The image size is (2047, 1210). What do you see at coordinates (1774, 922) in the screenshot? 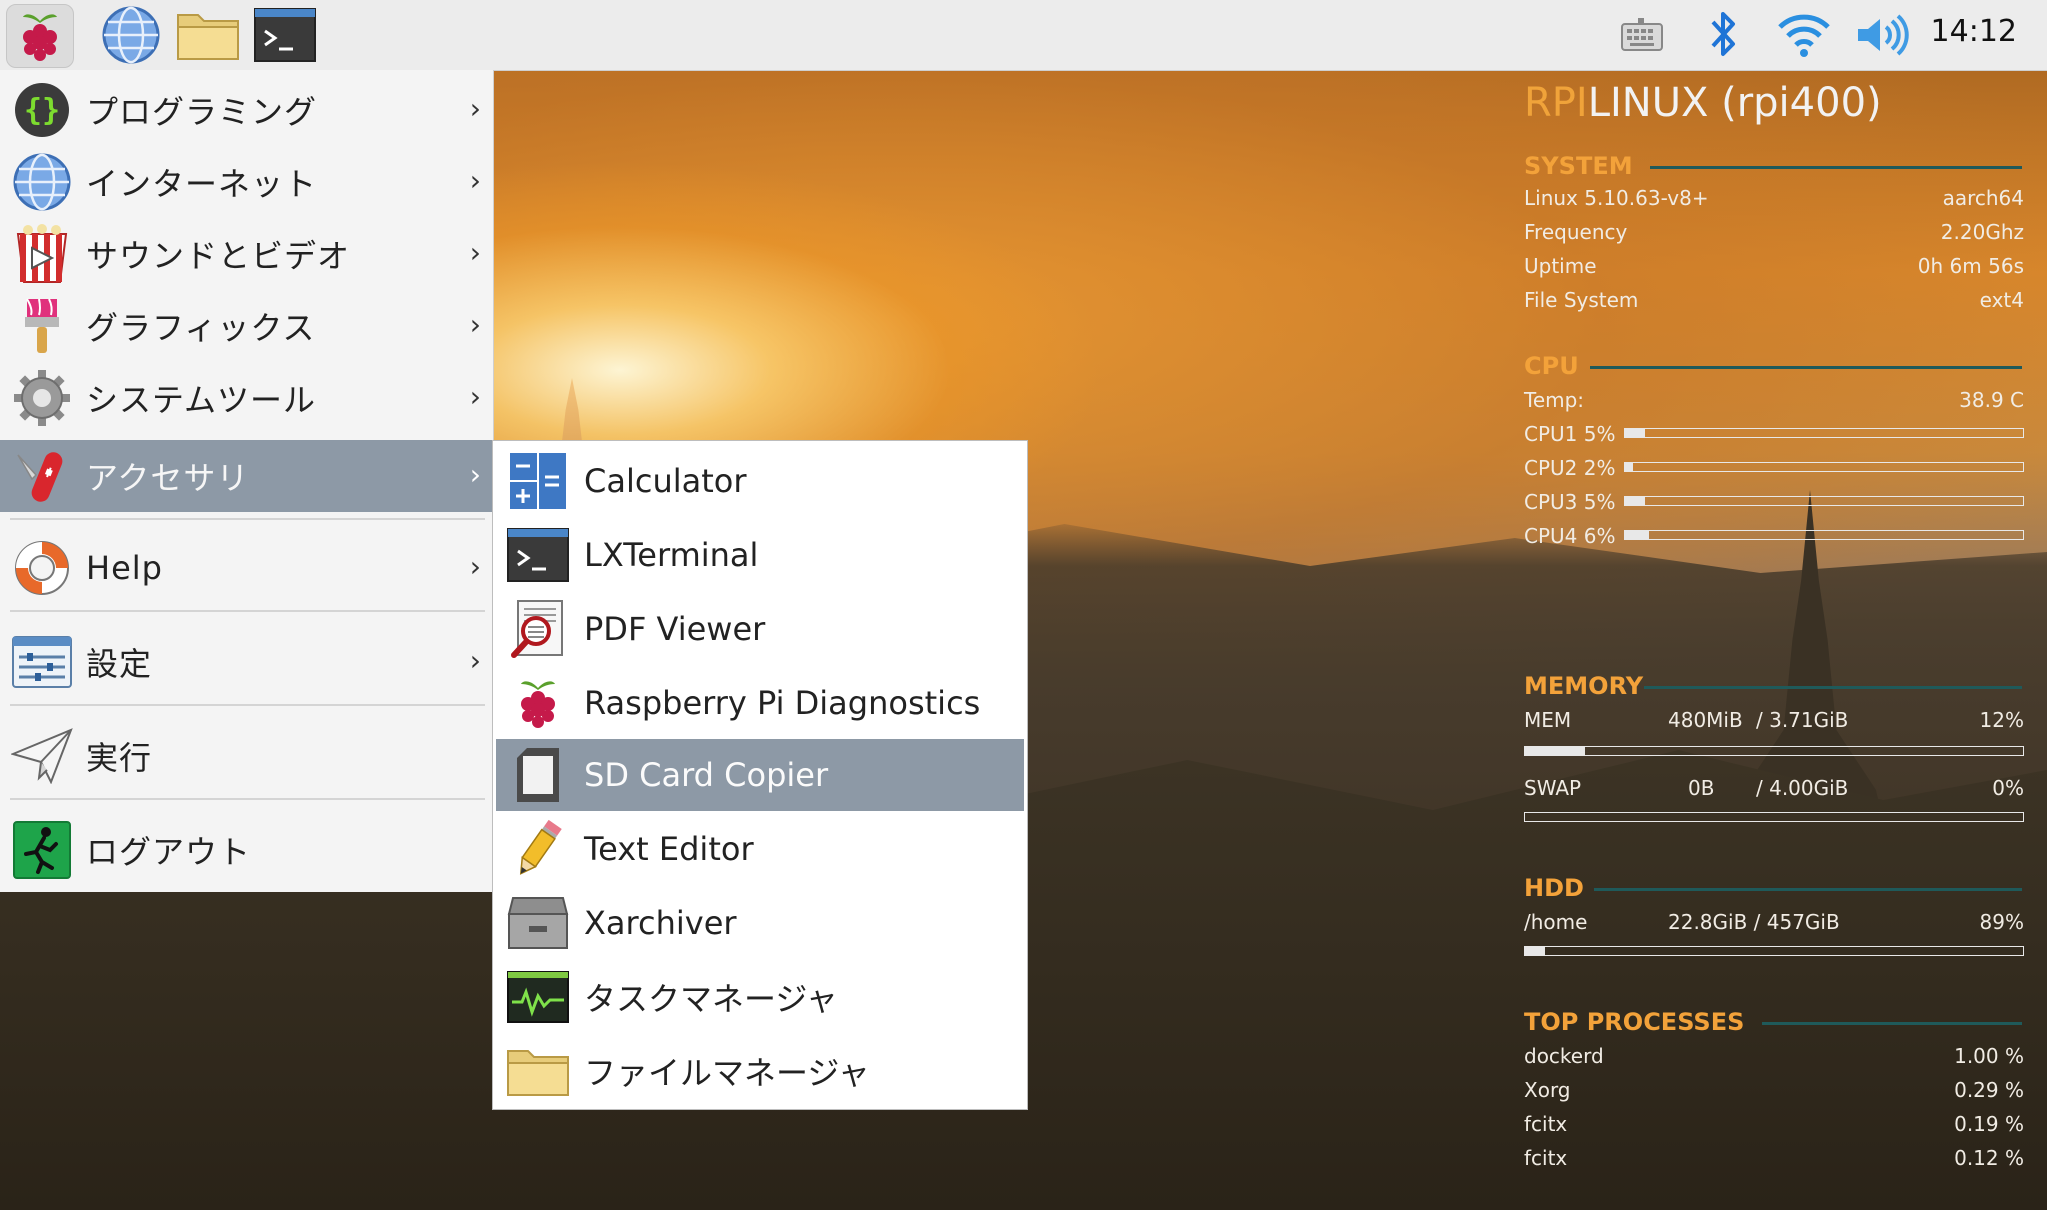
I see `hdd-row: /home 22.8GiB / 457GiB 89%` at bounding box center [1774, 922].